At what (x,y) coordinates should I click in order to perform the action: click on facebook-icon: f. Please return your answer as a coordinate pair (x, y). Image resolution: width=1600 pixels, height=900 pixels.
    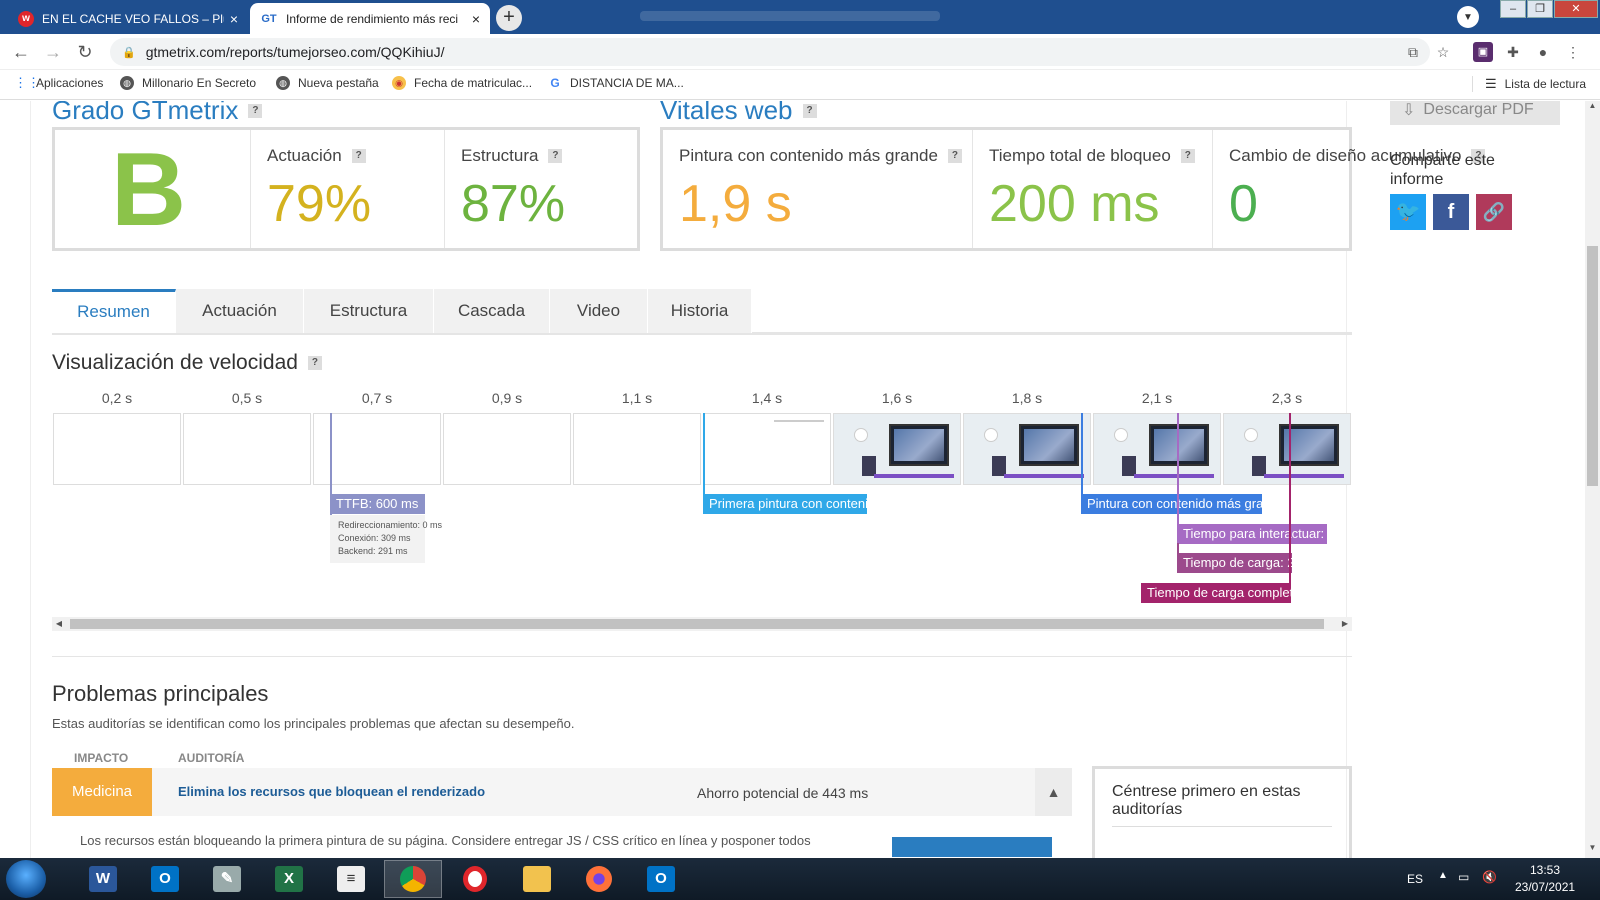
    Looking at the image, I should click on (1451, 212).